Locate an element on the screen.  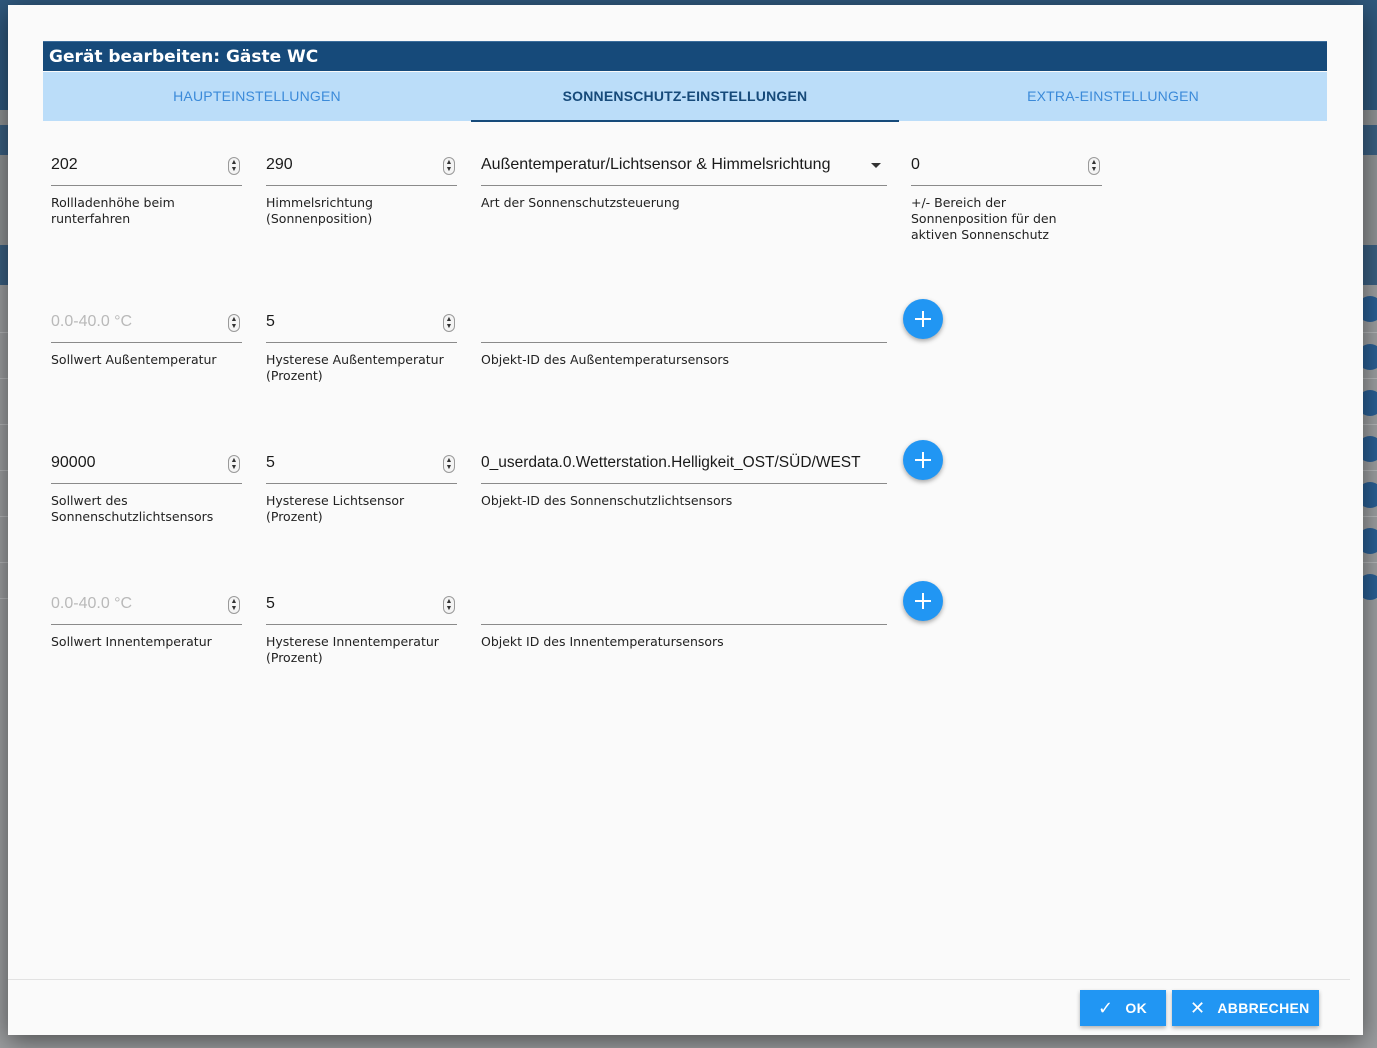
tab-extra-settings: EXTRA-EINSTELLUNGEN is located at coordinates (1113, 96).